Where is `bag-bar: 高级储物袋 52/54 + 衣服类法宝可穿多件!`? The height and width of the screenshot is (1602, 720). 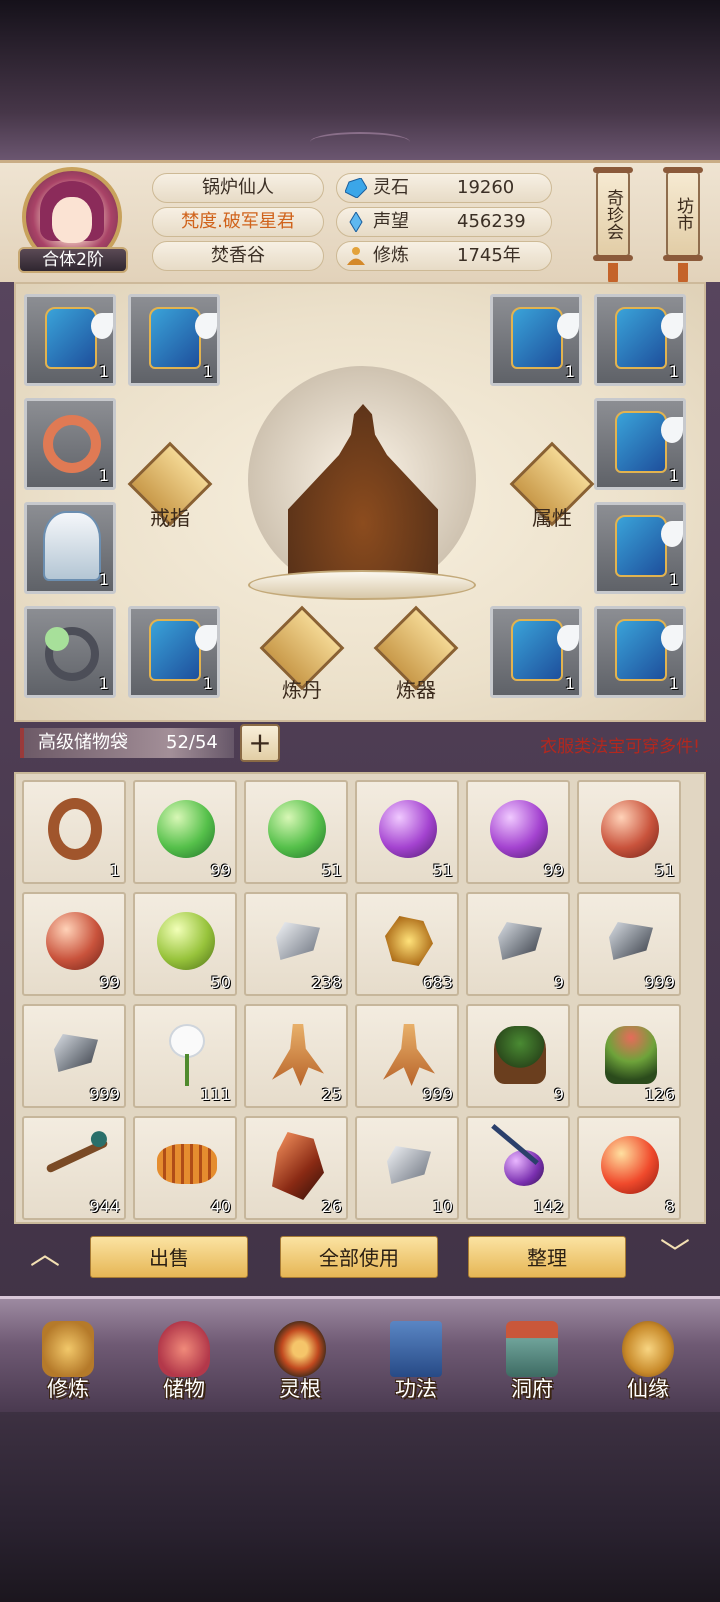
bag-bar: 高级储物袋 52/54 + 衣服类法宝可穿多件! is located at coordinates (360, 744).